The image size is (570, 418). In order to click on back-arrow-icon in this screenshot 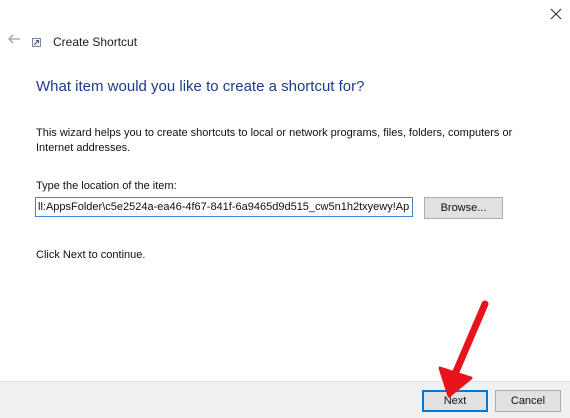, I will do `click(14, 39)`.